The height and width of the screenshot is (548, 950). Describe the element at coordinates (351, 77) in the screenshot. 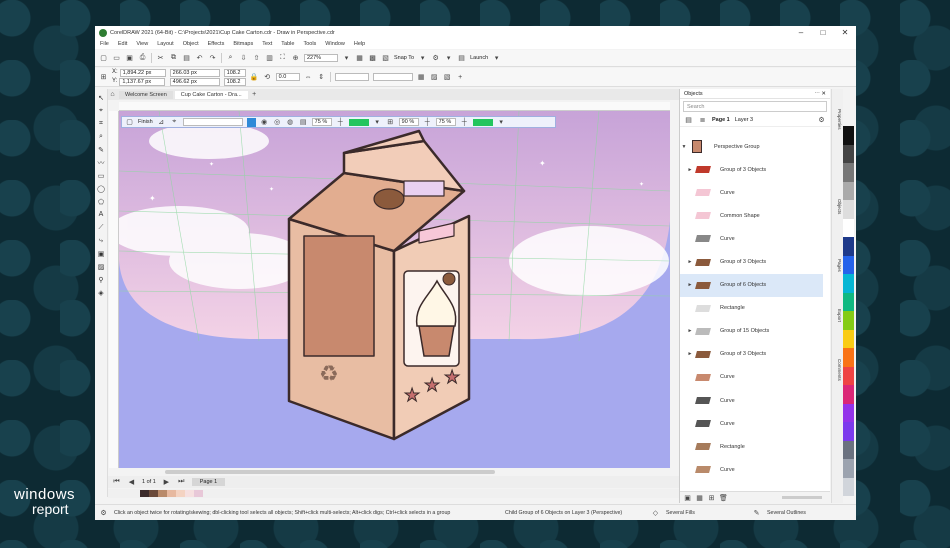

I see `outline-width-field` at that location.